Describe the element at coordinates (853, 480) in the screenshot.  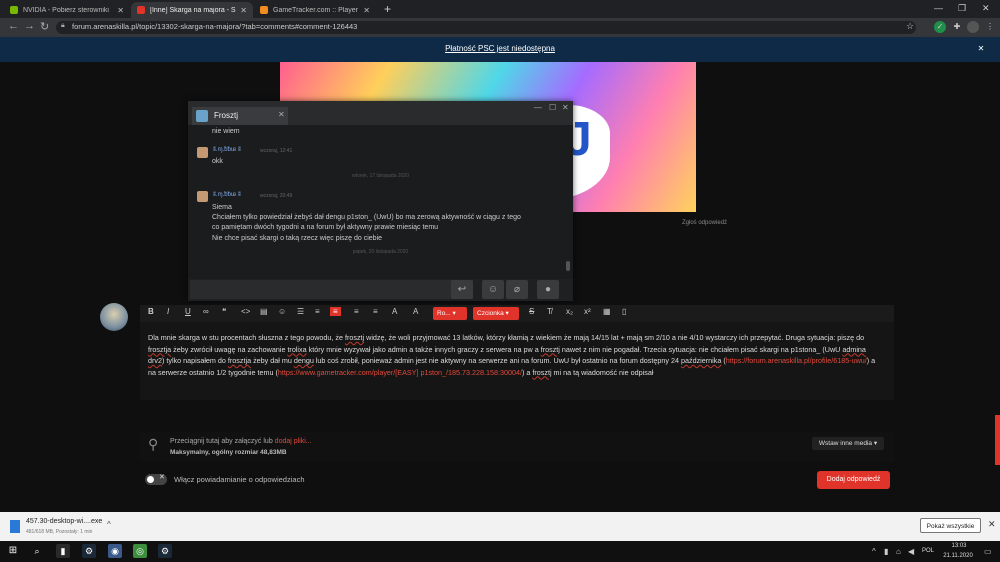
I see `submit-reply-button: Dodaj odpowiedź` at that location.